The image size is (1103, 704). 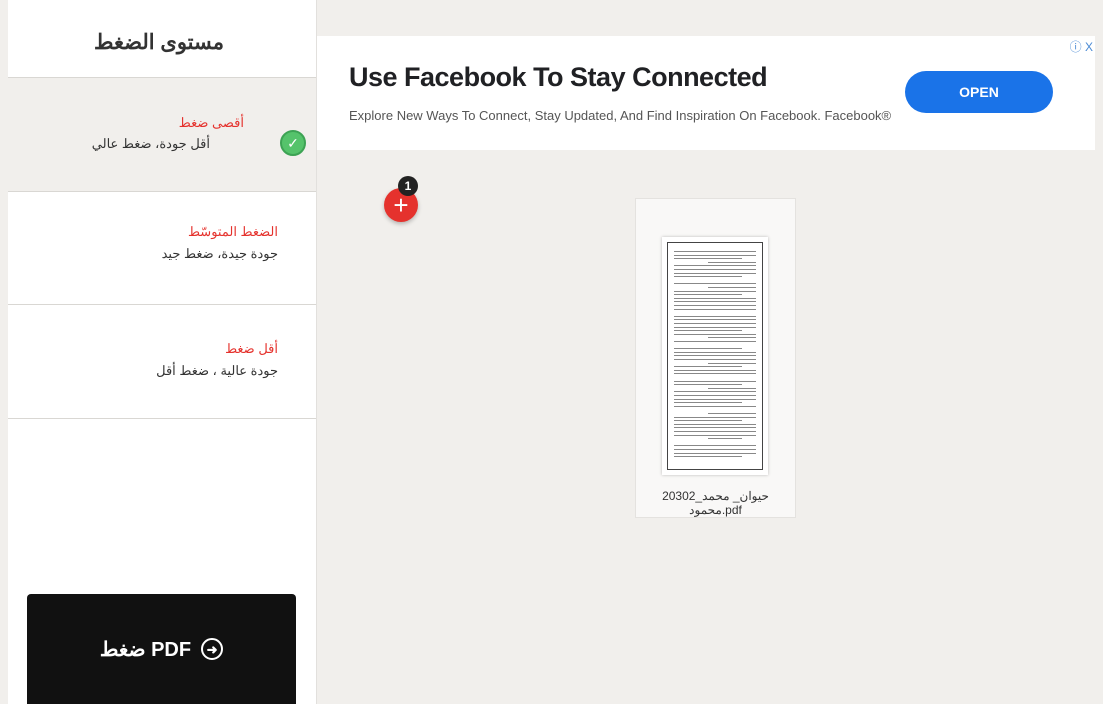 What do you see at coordinates (217, 370) in the screenshot?
I see `option-description: جودة عالية ، ضغط أقل` at bounding box center [217, 370].